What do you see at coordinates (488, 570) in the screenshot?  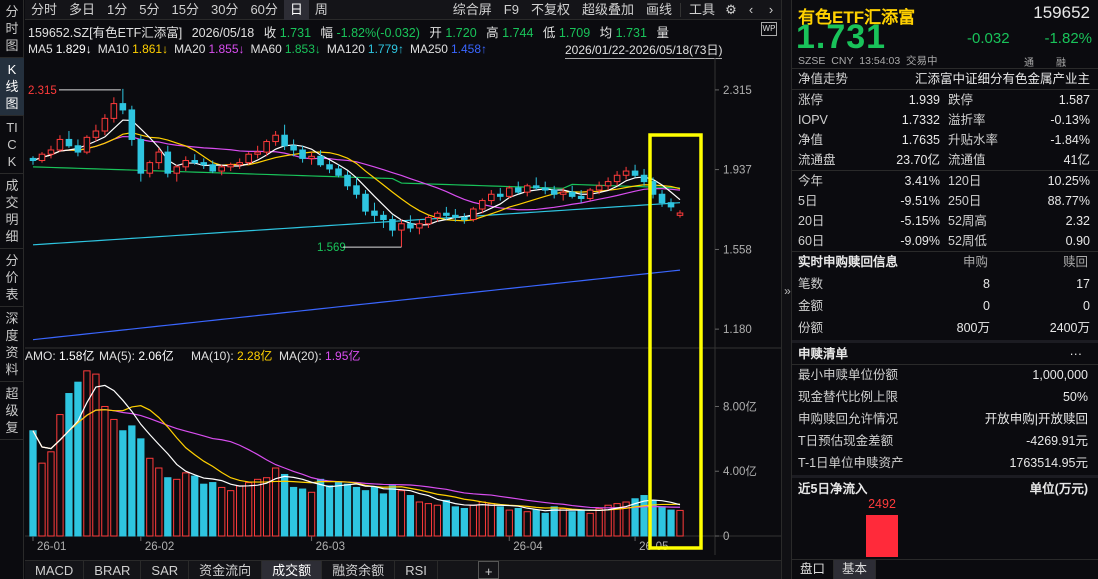 I see `indicator-tab-7: +` at bounding box center [488, 570].